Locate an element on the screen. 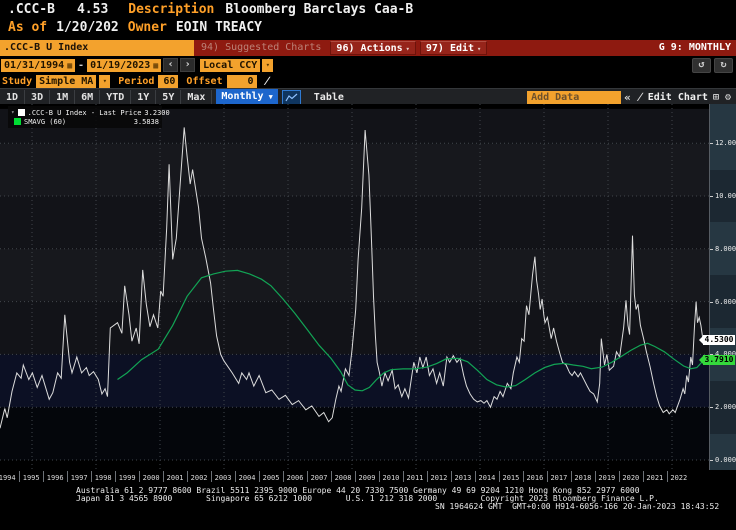 The image size is (736, 530). range-back-button: ‹ is located at coordinates (171, 65).